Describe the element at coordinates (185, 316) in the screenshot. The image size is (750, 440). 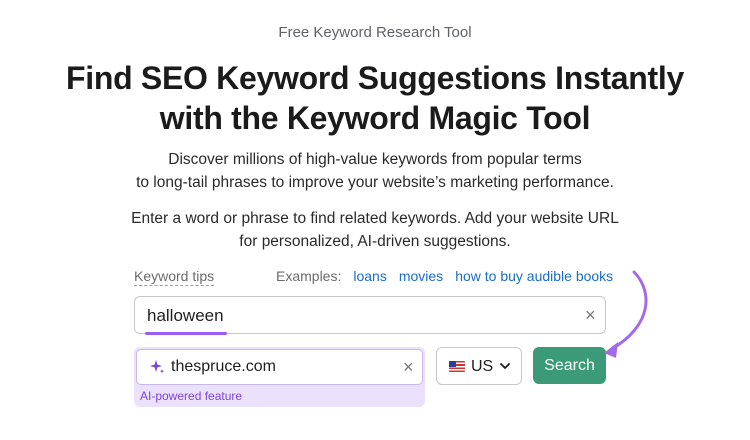
I see `keyword-input-value: halloween` at that location.